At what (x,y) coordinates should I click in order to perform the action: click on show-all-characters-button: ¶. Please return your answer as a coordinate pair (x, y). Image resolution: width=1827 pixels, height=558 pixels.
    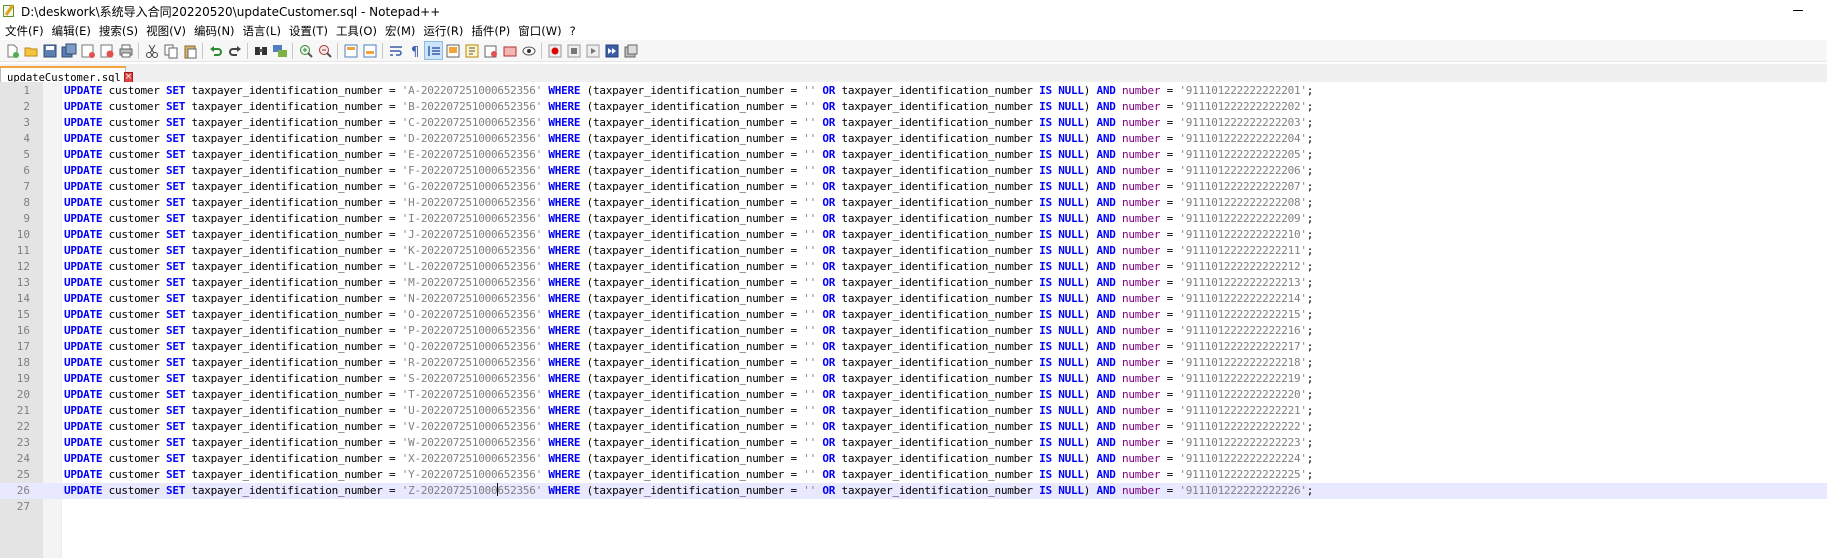
    Looking at the image, I should click on (414, 50).